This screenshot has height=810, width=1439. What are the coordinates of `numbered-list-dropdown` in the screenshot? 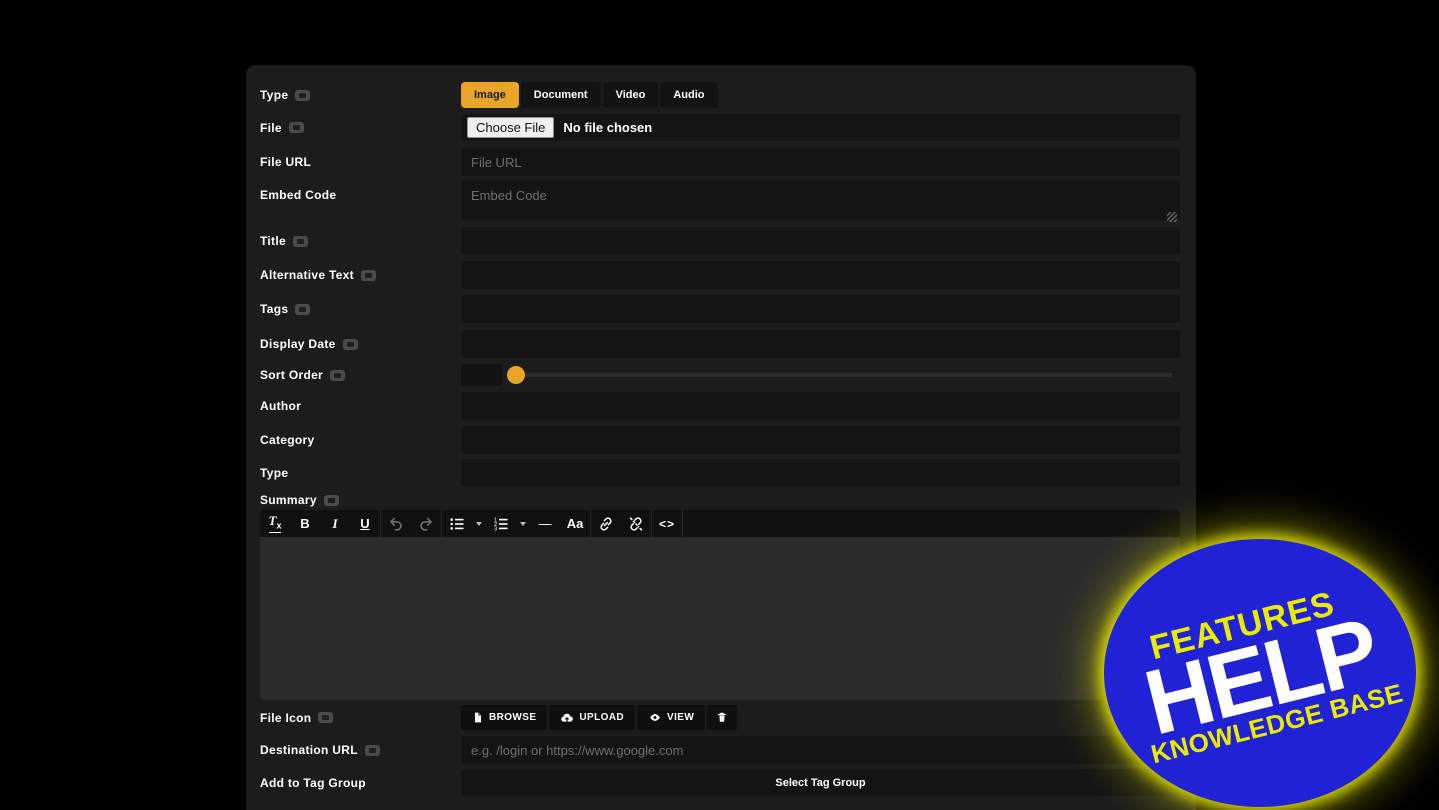 It's located at (523, 523).